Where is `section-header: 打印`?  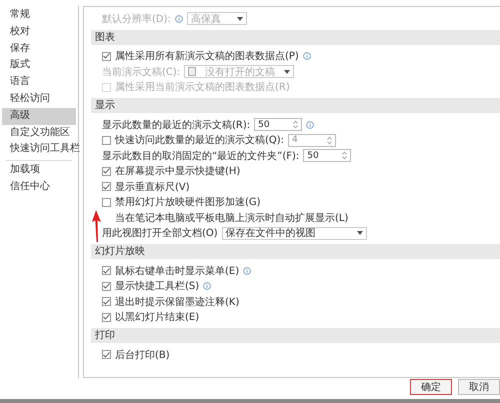
section-header: 打印 is located at coordinates (295, 335).